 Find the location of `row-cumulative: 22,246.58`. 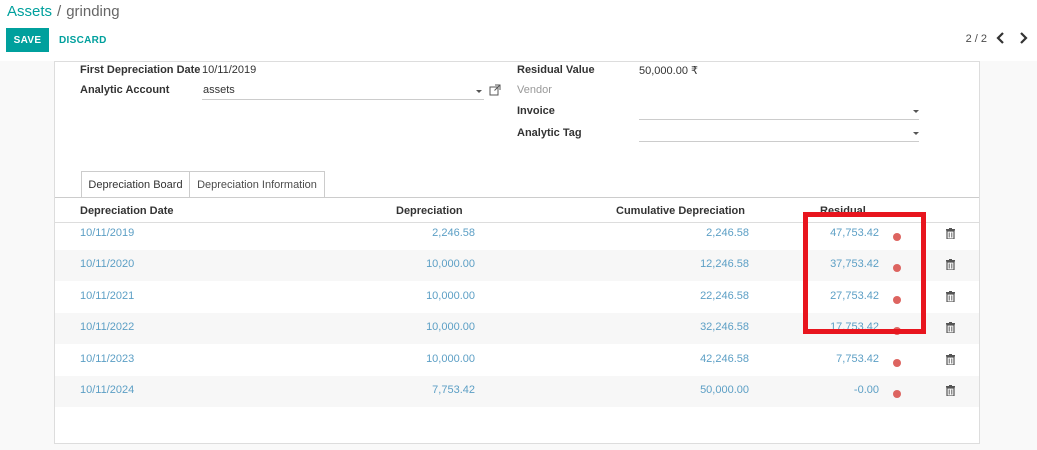

row-cumulative: 22,246.58 is located at coordinates (724, 296).